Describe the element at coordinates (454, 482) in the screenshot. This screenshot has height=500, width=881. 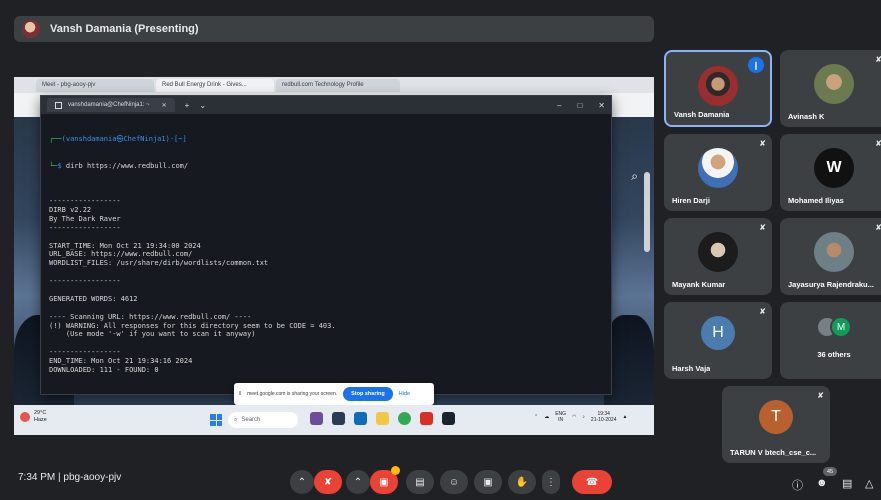
I see `emoji-button: ☺` at that location.